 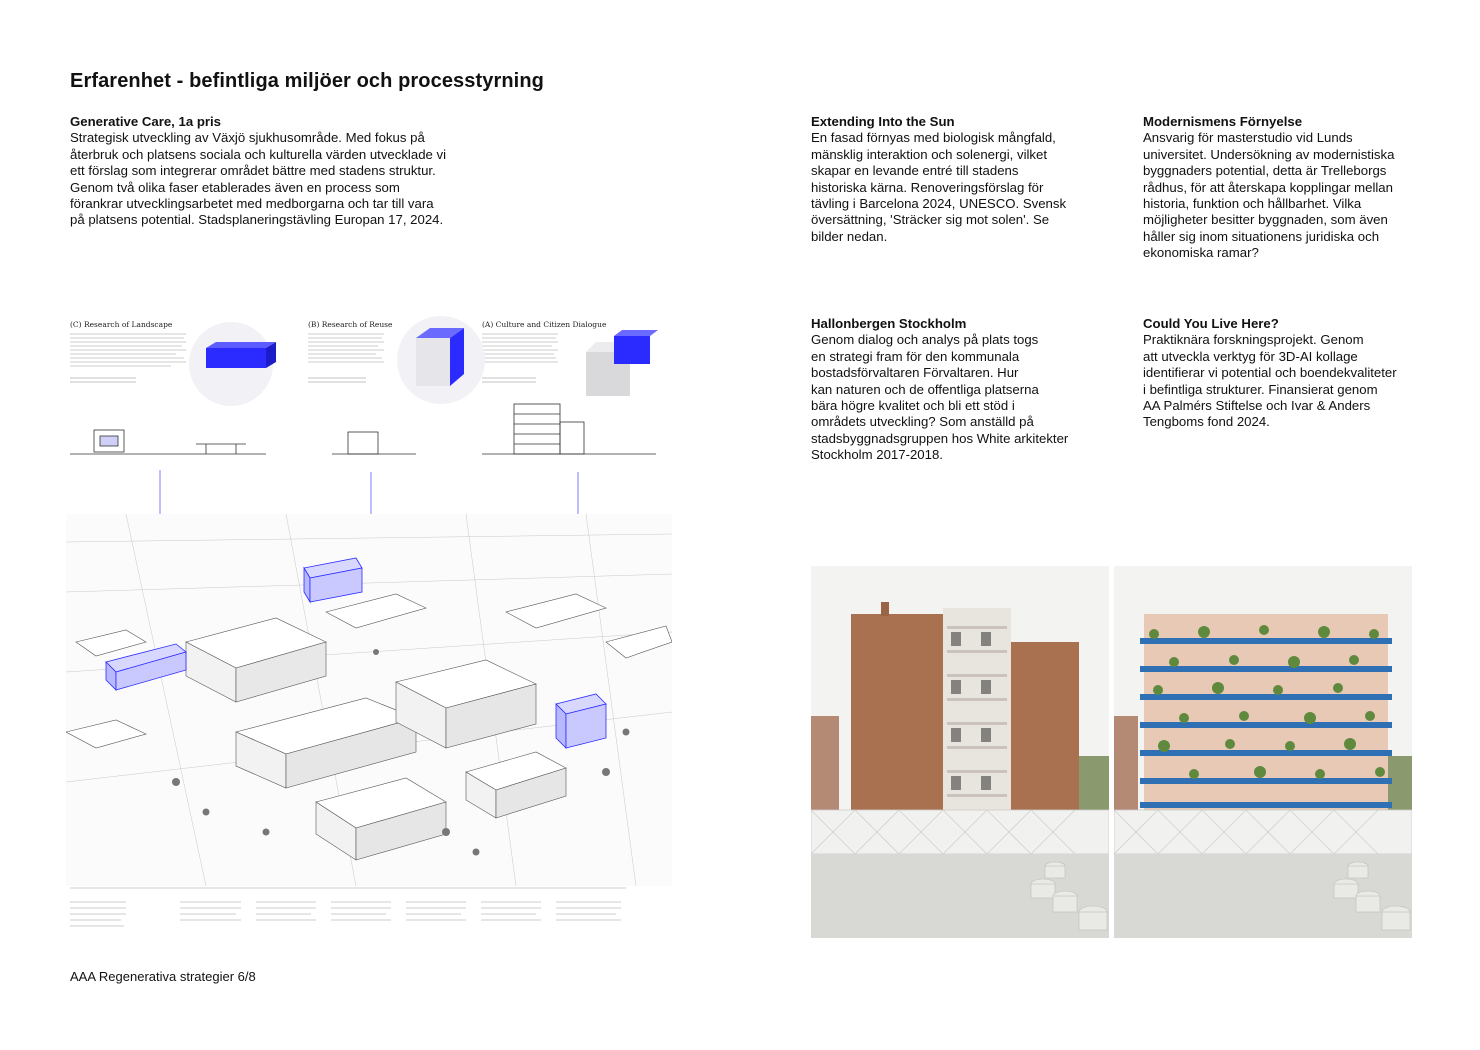 I want to click on project-heading: Hallonbergen Stockholm, so click(x=889, y=323).